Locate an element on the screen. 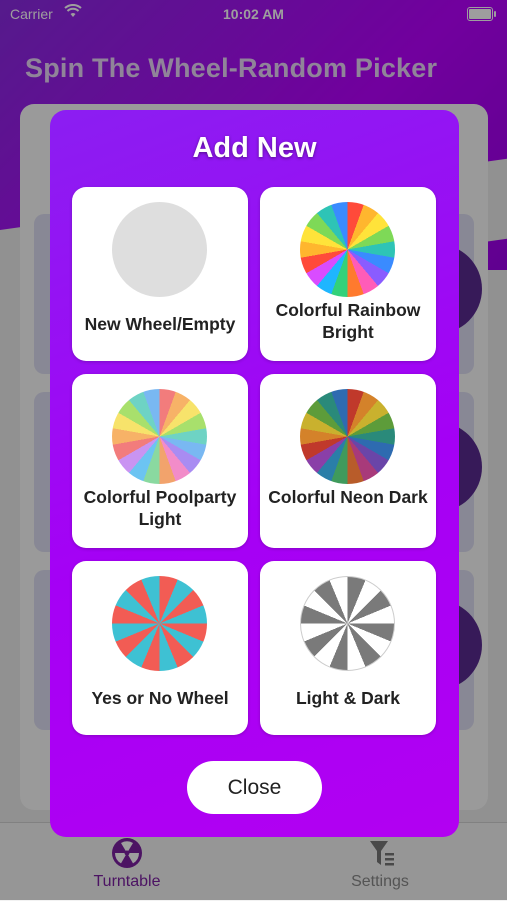 The image size is (507, 901). template-colorful-poolparty-light: Colorful Poolparty Light is located at coordinates (160, 461).